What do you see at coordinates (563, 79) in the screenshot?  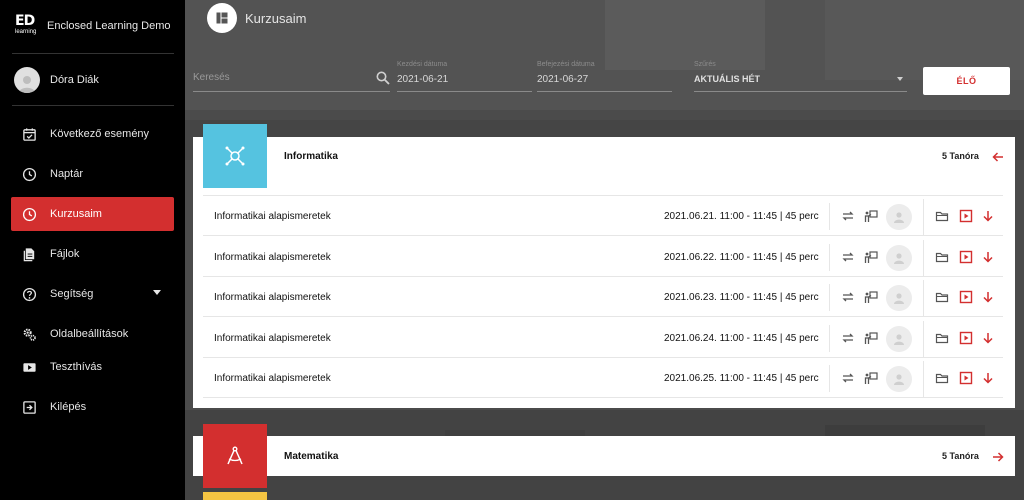 I see `end-date-value: 2021-06-27` at bounding box center [563, 79].